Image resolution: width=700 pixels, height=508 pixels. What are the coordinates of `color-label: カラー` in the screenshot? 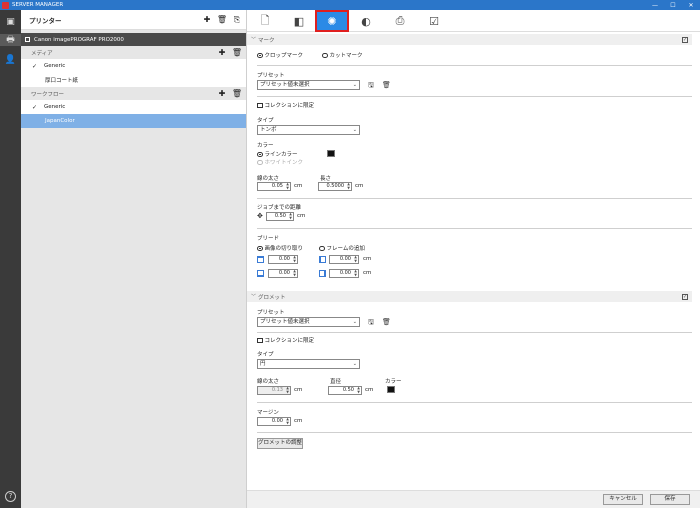 It's located at (265, 146).